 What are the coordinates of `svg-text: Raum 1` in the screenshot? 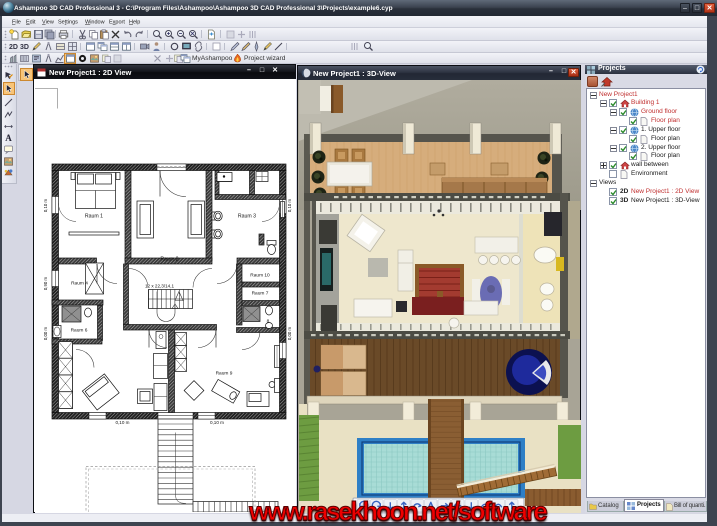 It's located at (94, 217).